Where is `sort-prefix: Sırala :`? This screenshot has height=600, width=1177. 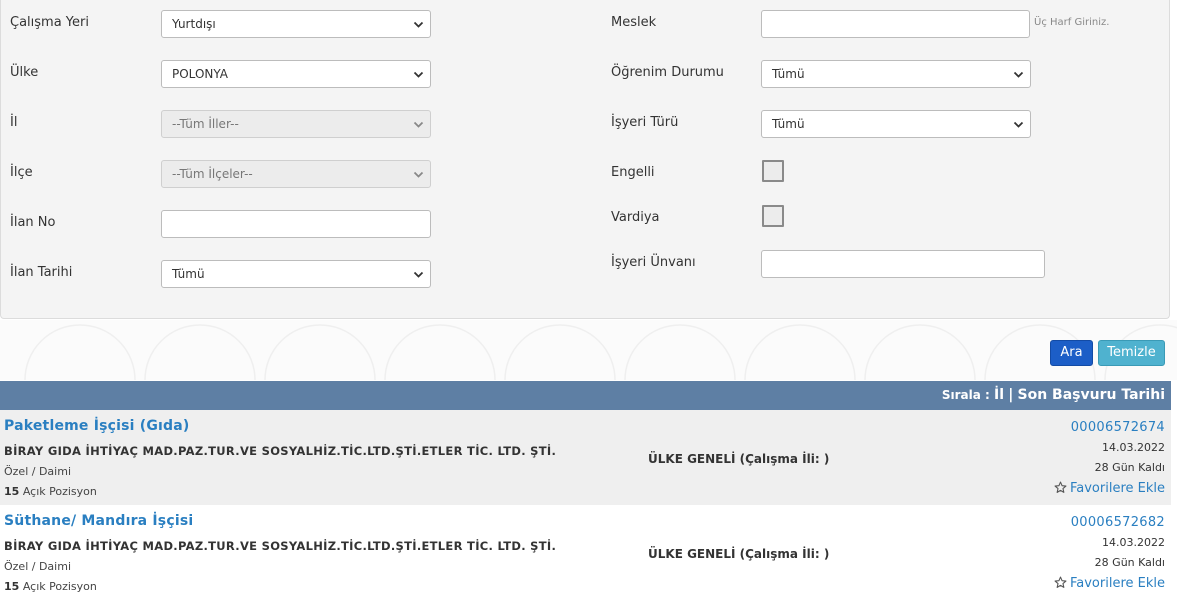 sort-prefix: Sırala : is located at coordinates (965, 395).